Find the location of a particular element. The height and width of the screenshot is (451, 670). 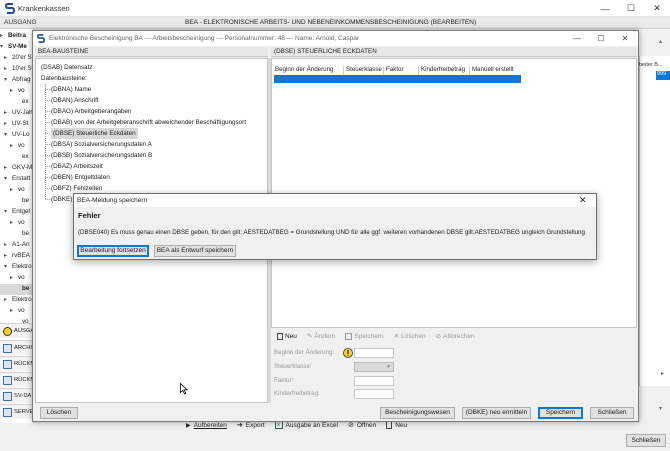

tree-item: ▸ rvBEA is located at coordinates (16, 256).